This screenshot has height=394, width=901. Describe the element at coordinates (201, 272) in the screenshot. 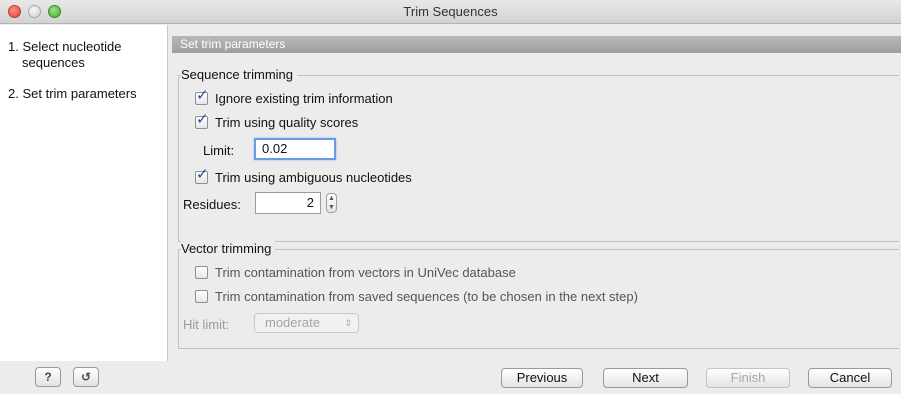

I see `univec-checkbox` at that location.